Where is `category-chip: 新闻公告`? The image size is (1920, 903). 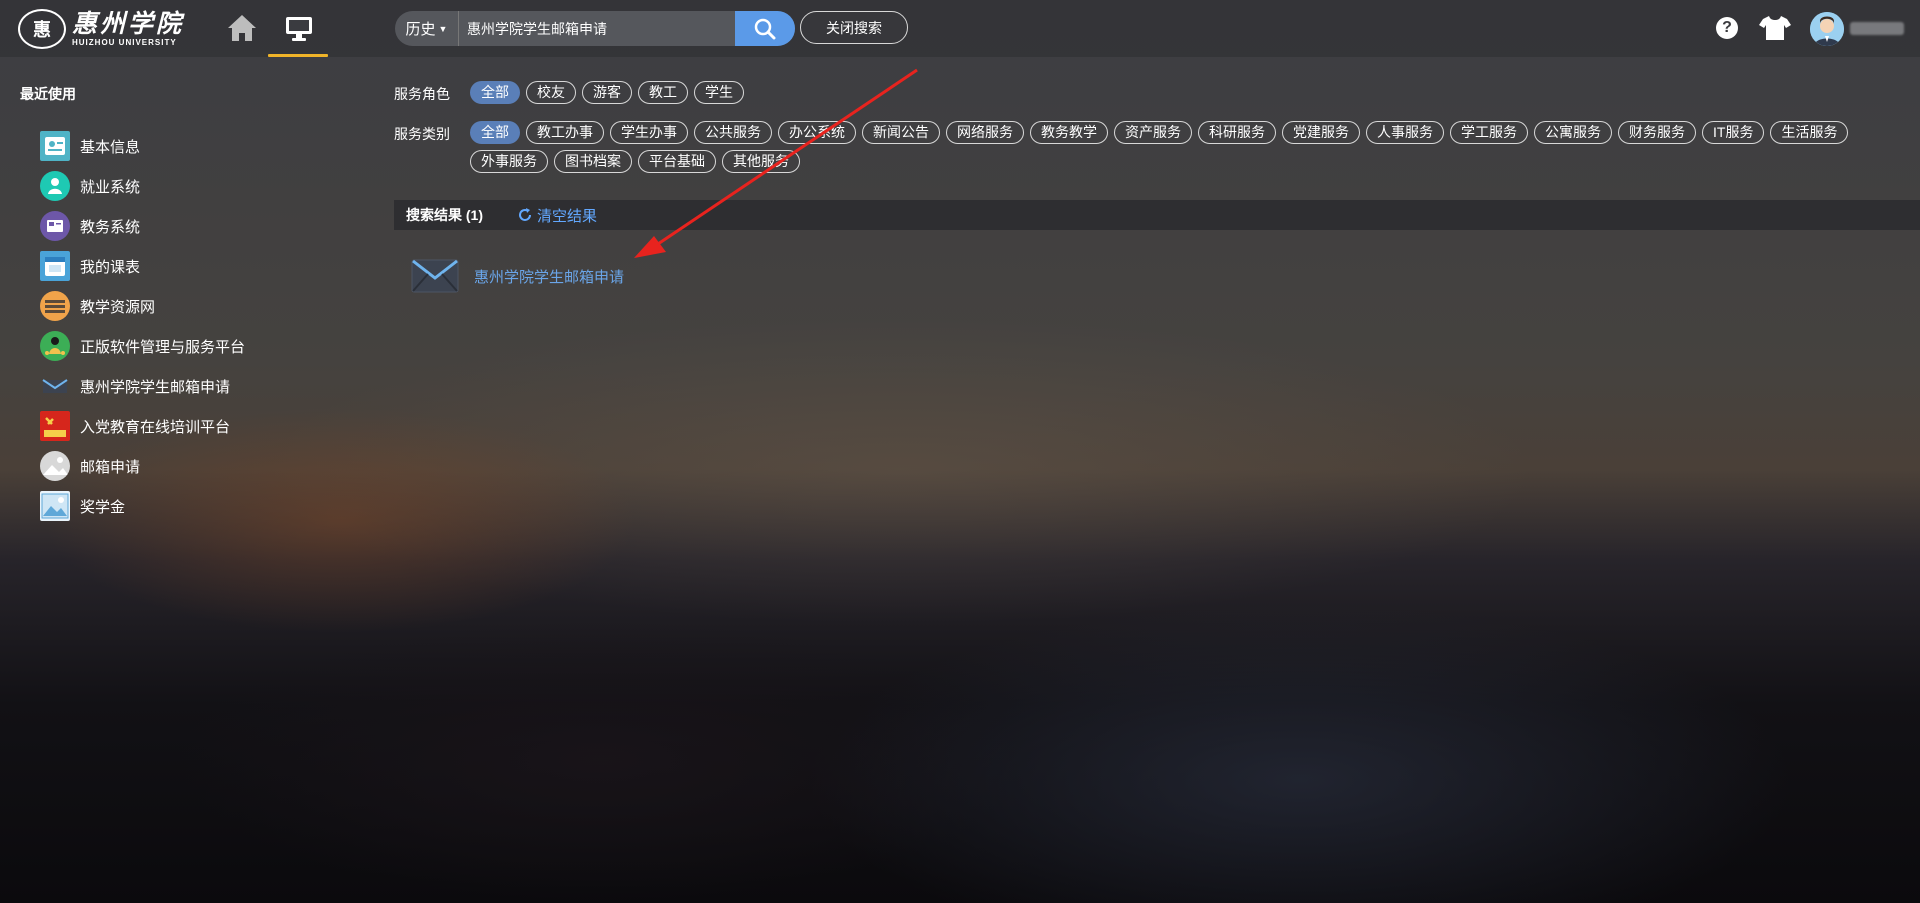 category-chip: 新闻公告 is located at coordinates (901, 132).